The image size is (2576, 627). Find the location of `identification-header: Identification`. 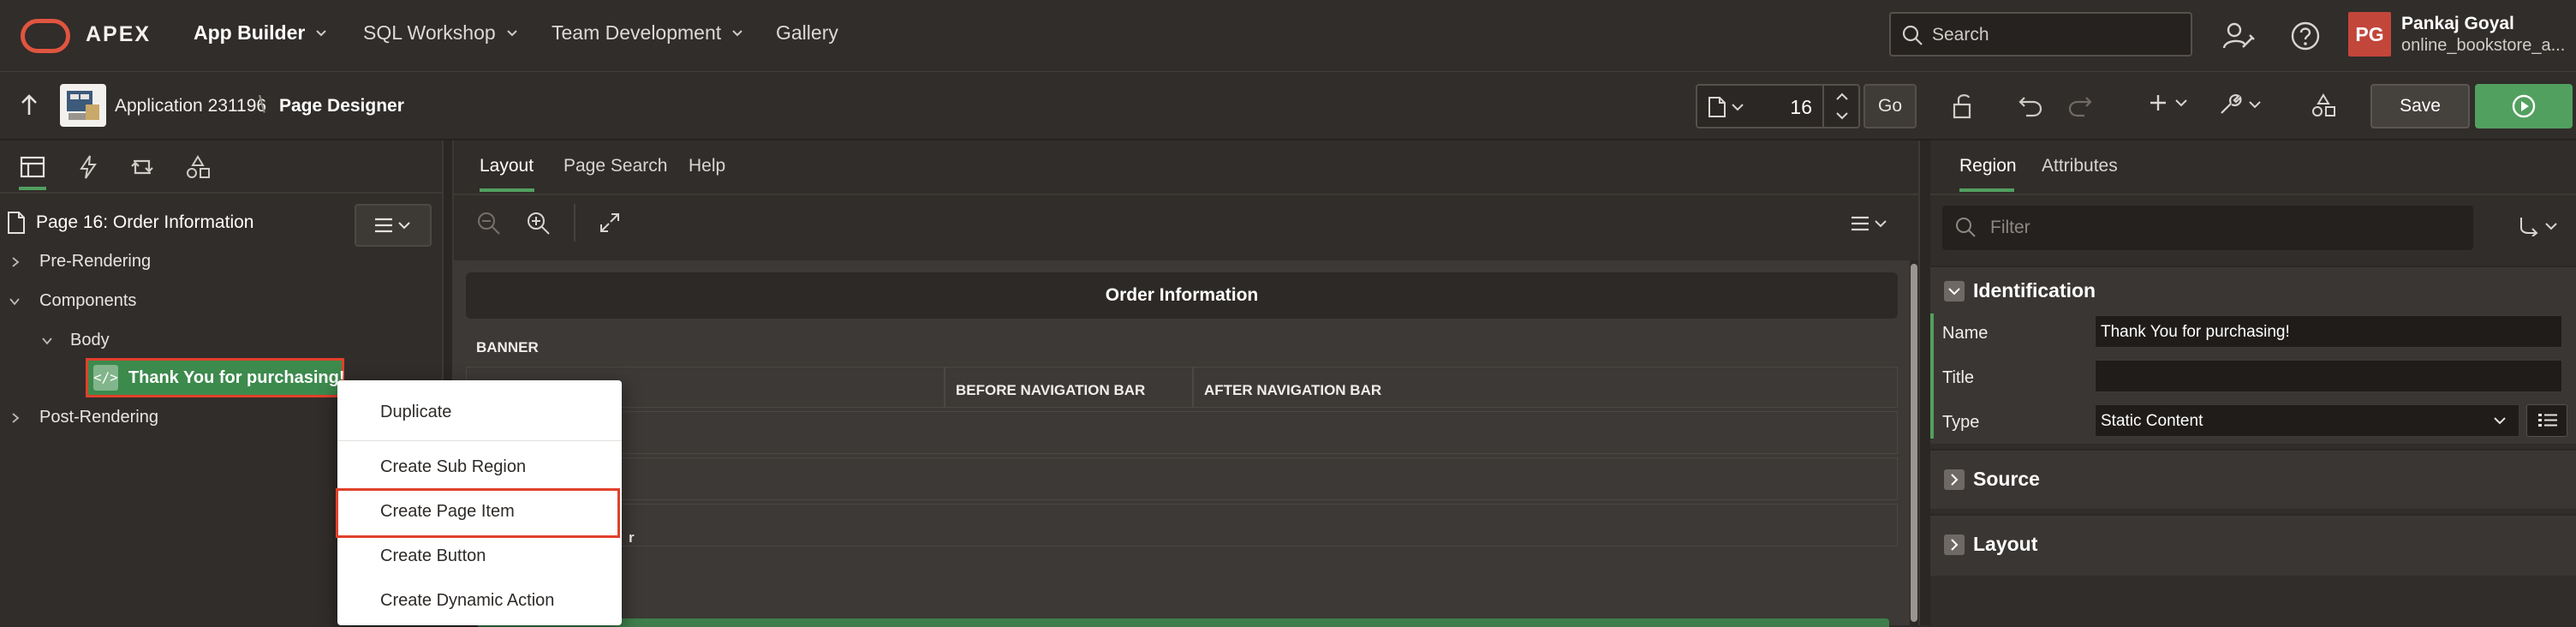

identification-header: Identification is located at coordinates (2020, 291).